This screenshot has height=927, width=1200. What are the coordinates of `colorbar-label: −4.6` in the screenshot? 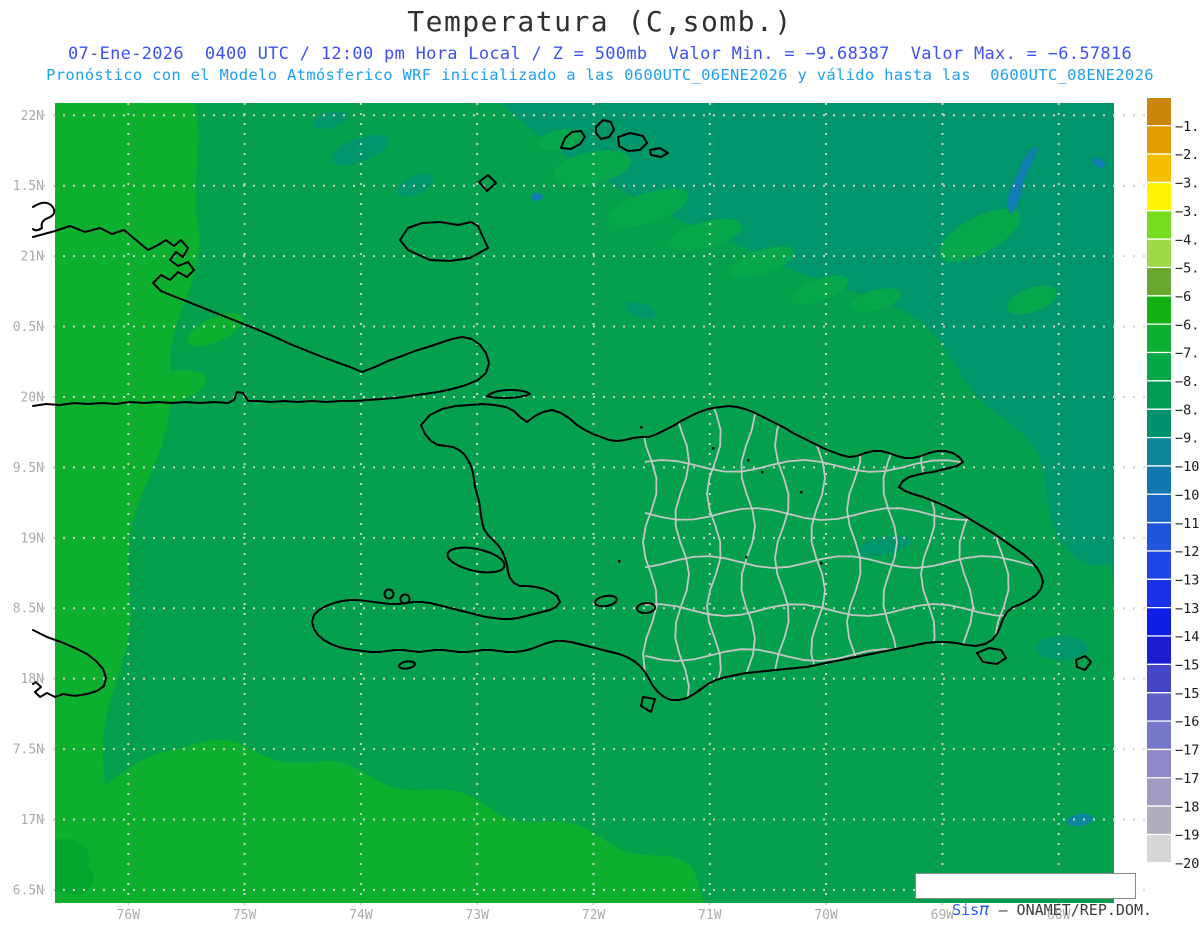 It's located at (1187, 240).